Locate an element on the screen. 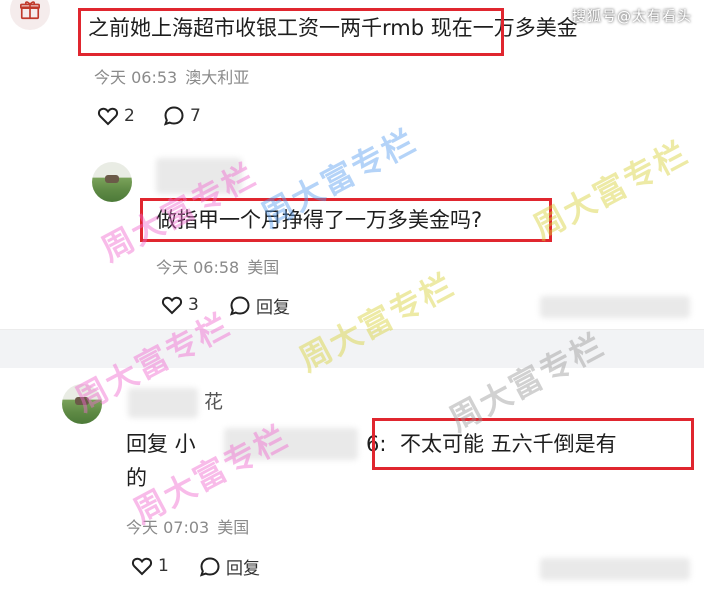  comment-time: 今天 06:53 is located at coordinates (136, 77).